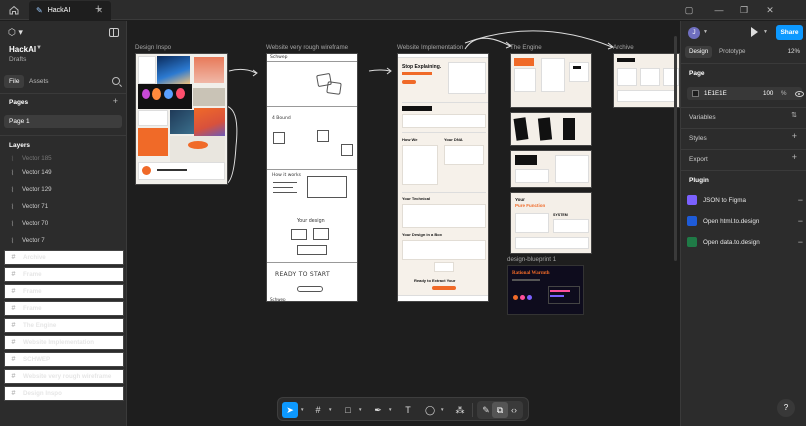  Describe the element at coordinates (754, 32) in the screenshot. I see `present-play-icon` at that location.